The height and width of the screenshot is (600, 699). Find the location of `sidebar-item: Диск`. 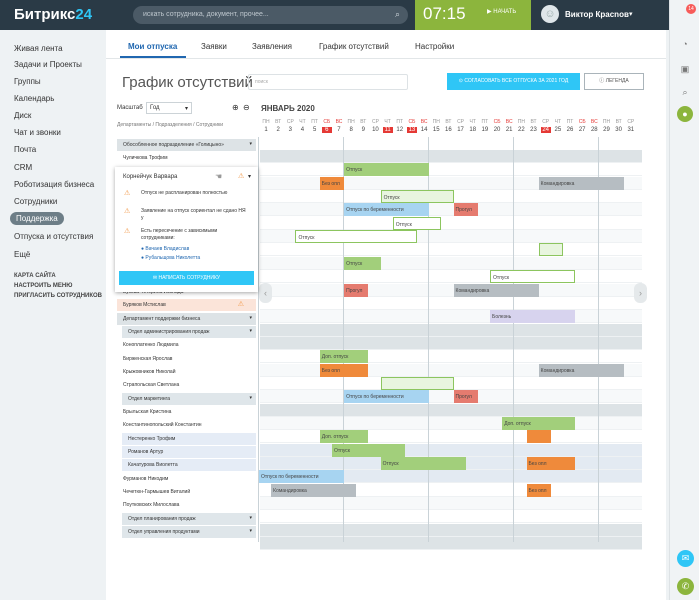

sidebar-item: Диск is located at coordinates (22, 115).